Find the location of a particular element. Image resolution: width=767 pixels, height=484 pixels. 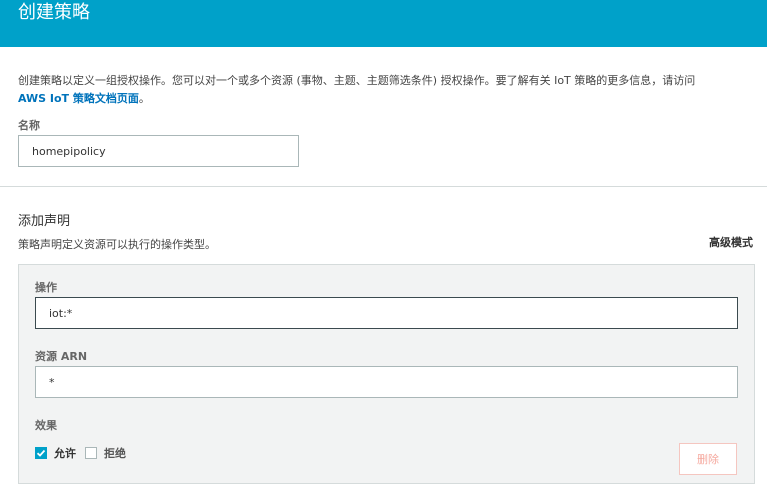

action-label: 操作 is located at coordinates (46, 287).